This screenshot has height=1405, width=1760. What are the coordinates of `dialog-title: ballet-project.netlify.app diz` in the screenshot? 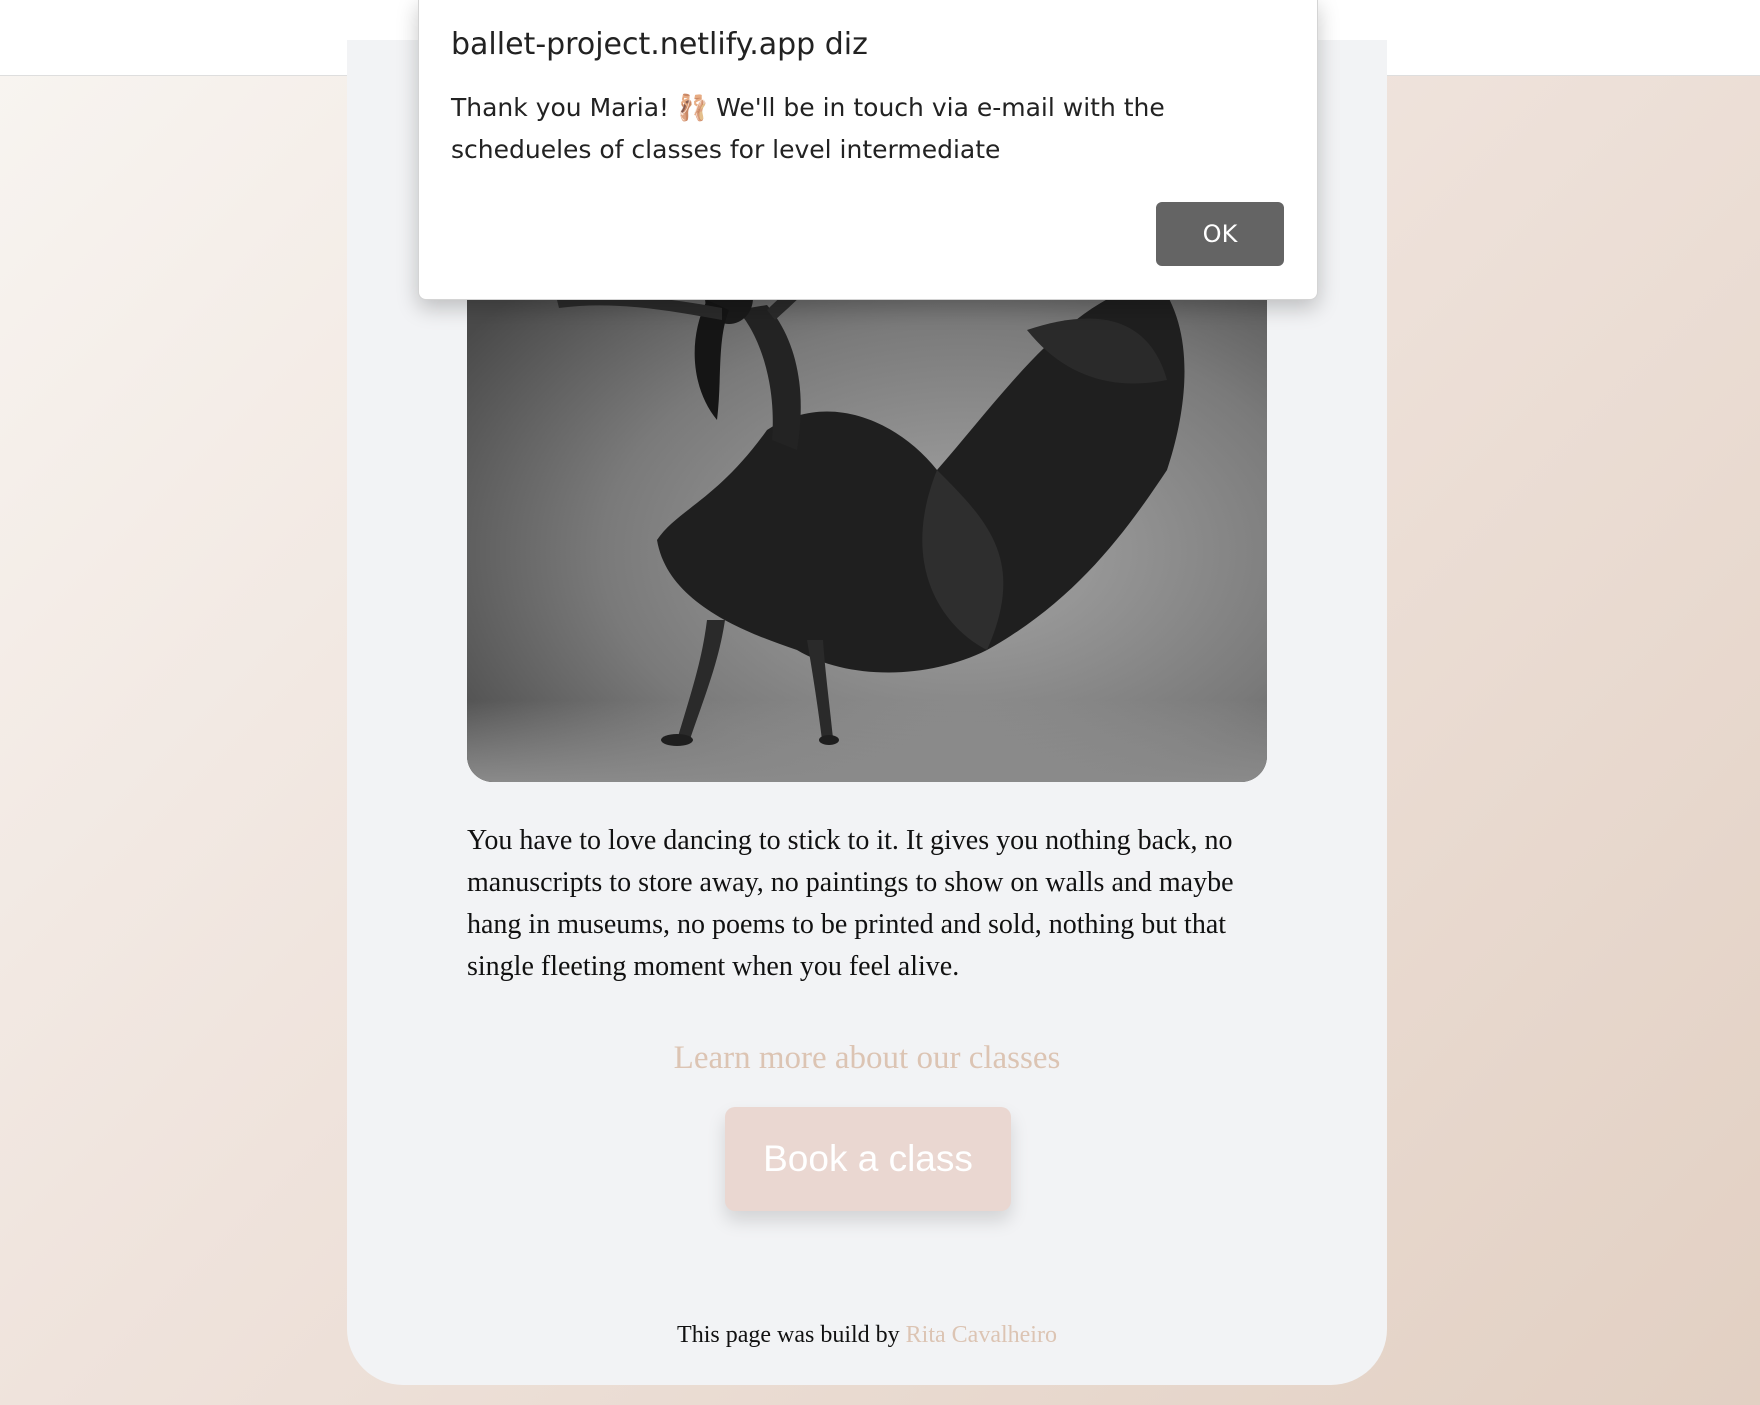 It's located at (659, 44).